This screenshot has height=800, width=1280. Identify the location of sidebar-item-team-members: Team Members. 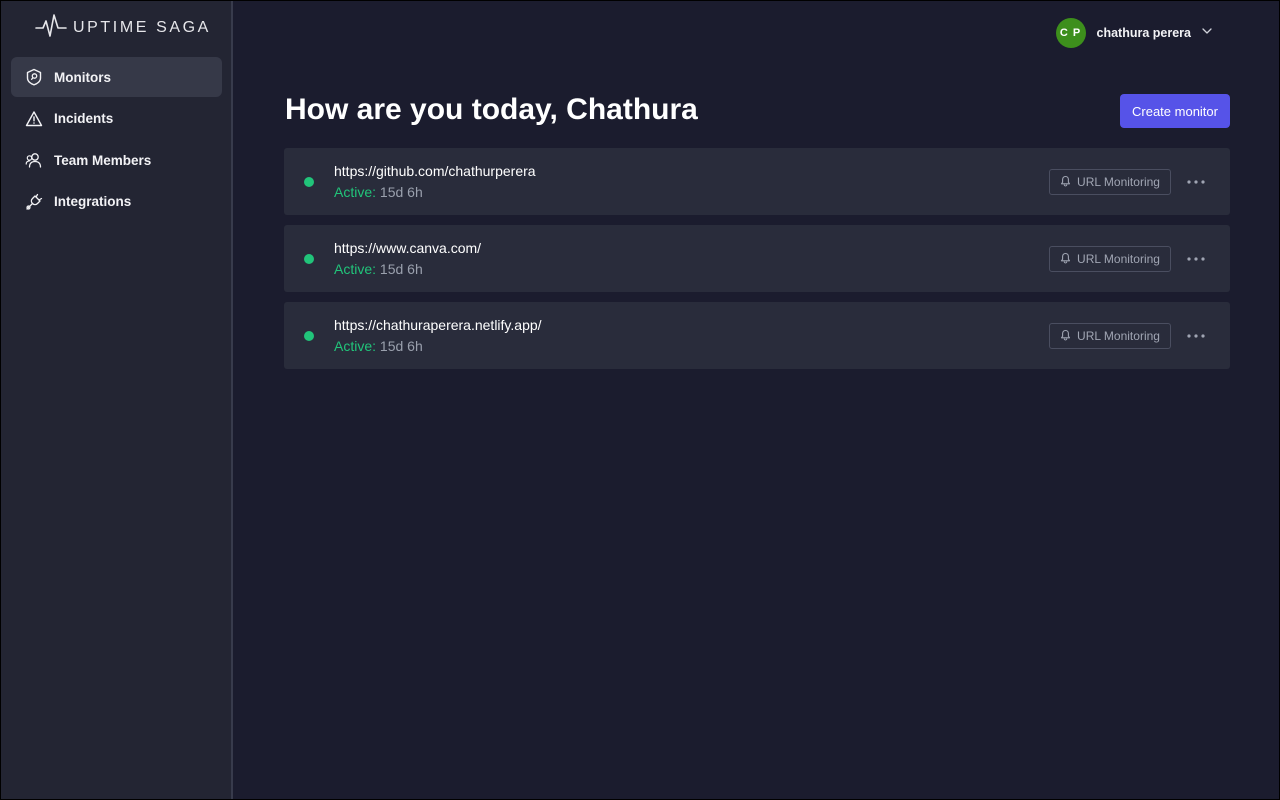
(116, 160).